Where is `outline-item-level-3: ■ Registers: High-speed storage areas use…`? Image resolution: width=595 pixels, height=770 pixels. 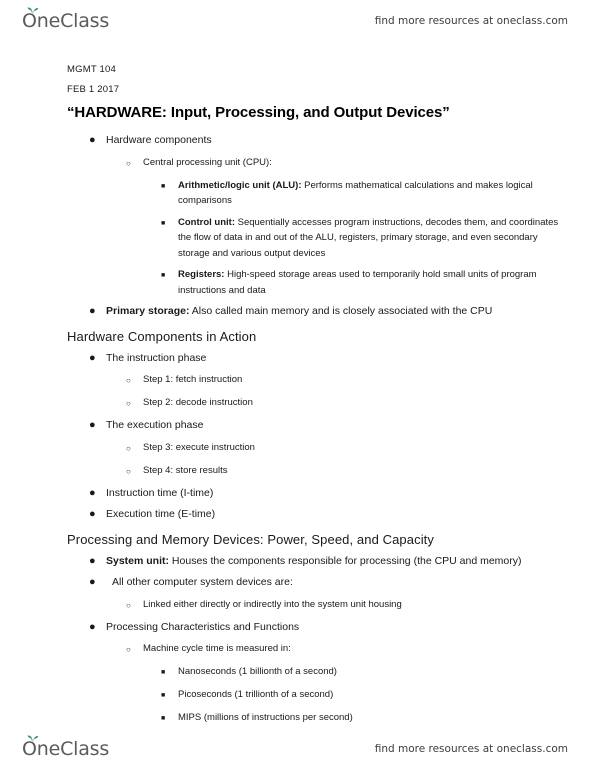
outline-item-level-3: ■ Registers: High-speed storage areas use… is located at coordinates (317, 282).